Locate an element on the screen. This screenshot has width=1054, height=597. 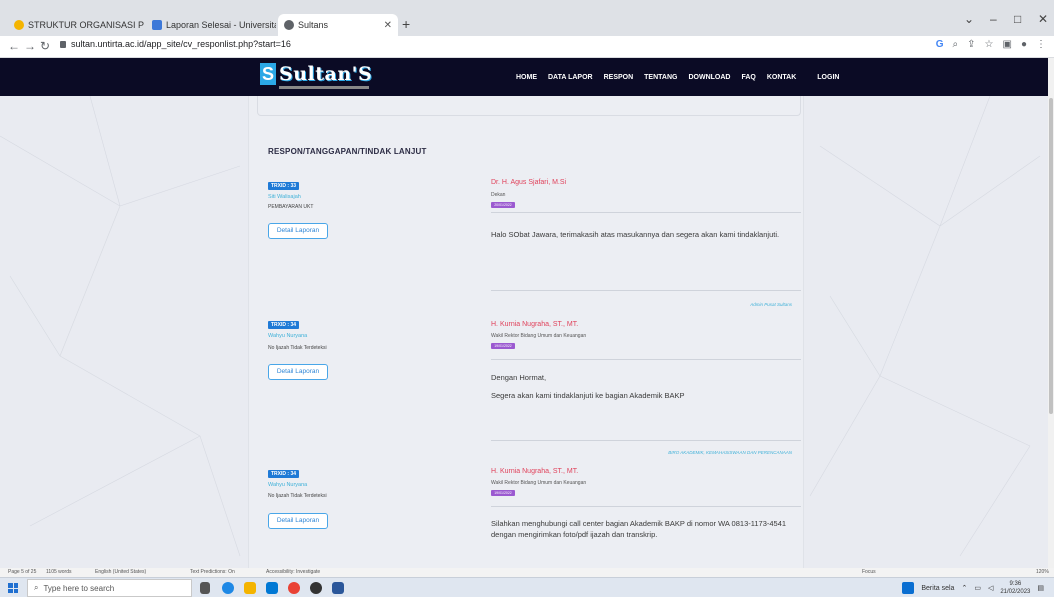
close-window-icon: ✕ is located at coordinates (1043, 19).